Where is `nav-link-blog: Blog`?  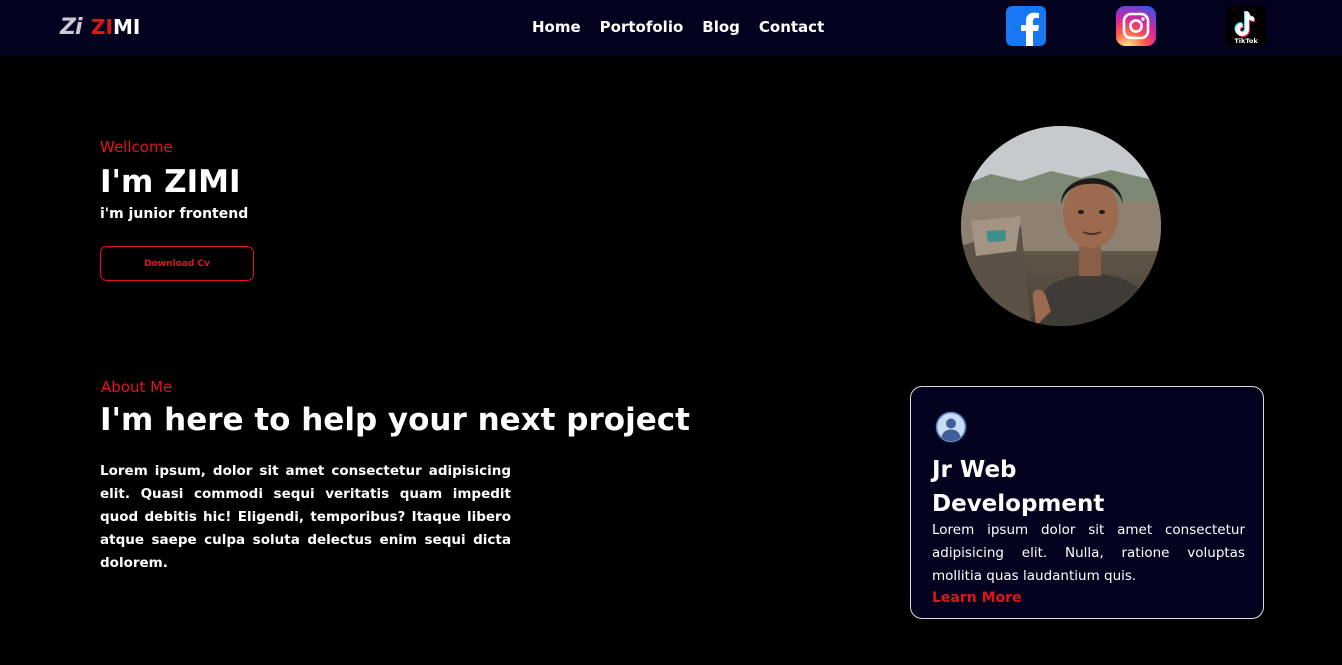 nav-link-blog: Blog is located at coordinates (721, 27).